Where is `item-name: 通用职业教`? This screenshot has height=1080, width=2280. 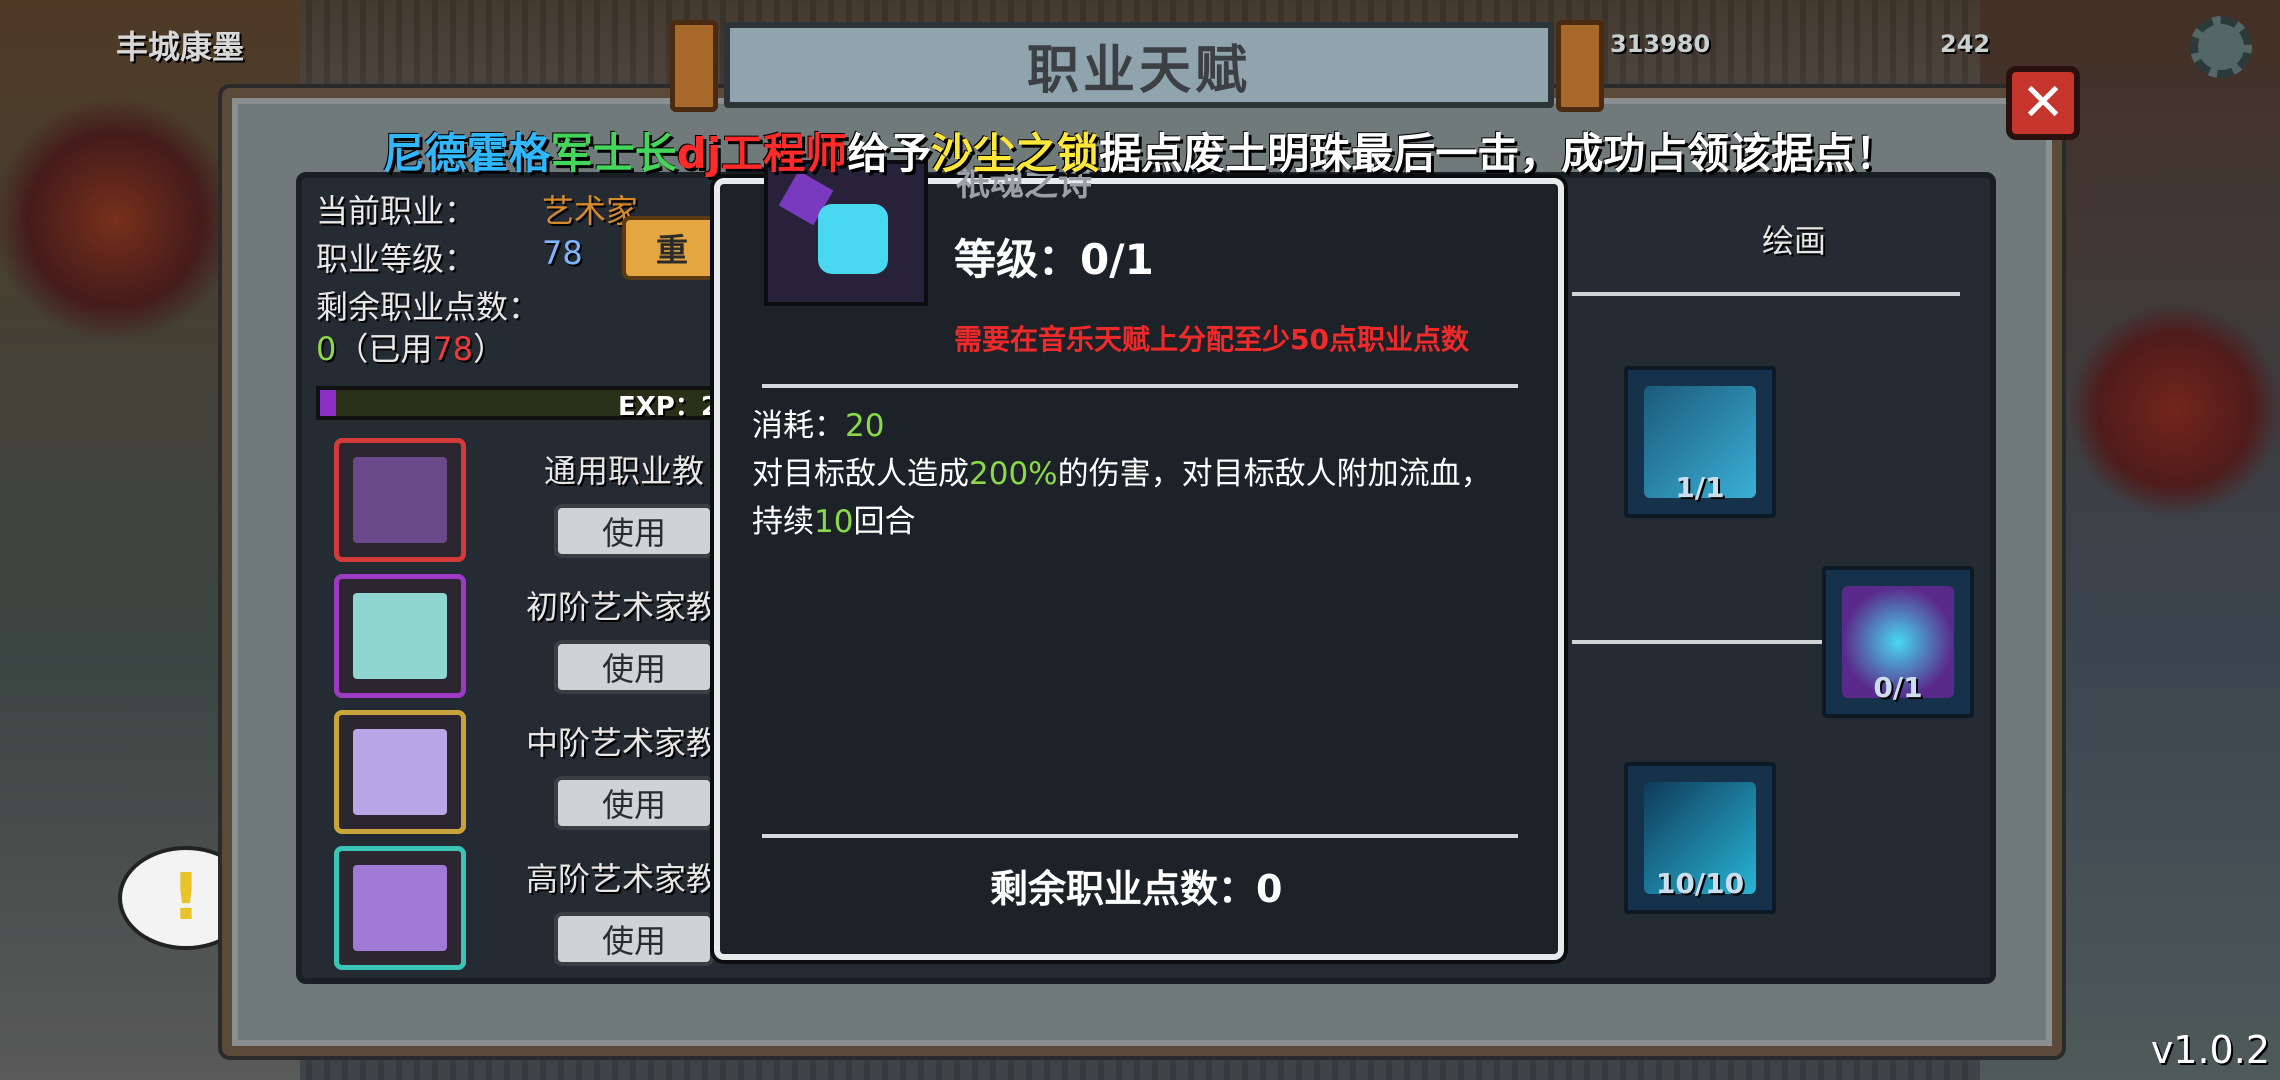
item-name: 通用职业教 is located at coordinates (624, 471).